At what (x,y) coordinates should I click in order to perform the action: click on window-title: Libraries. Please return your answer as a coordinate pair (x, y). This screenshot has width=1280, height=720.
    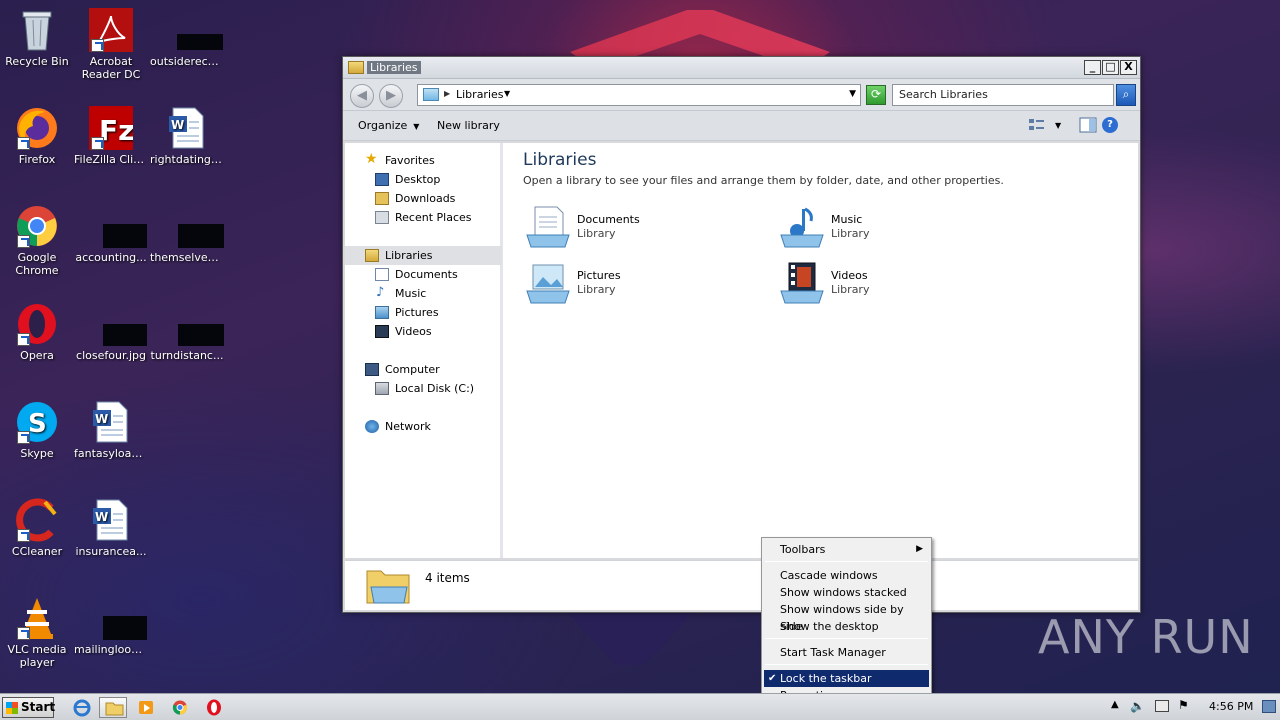
    Looking at the image, I should click on (394, 67).